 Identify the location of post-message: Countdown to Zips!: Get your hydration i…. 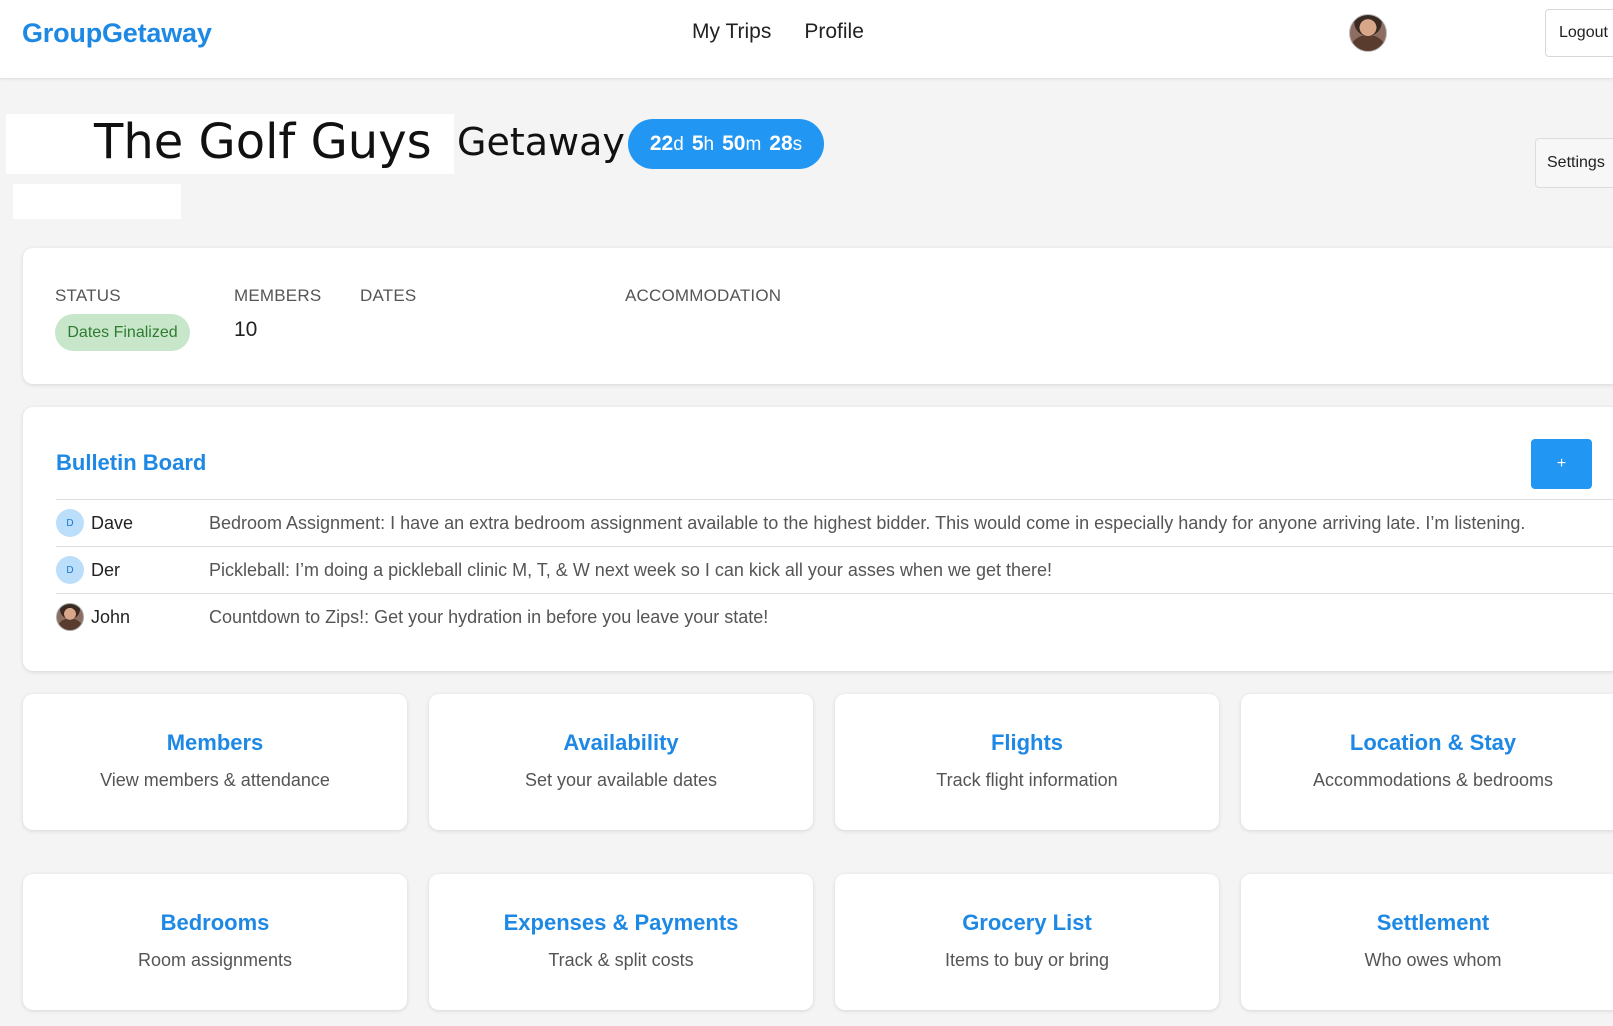
(489, 616).